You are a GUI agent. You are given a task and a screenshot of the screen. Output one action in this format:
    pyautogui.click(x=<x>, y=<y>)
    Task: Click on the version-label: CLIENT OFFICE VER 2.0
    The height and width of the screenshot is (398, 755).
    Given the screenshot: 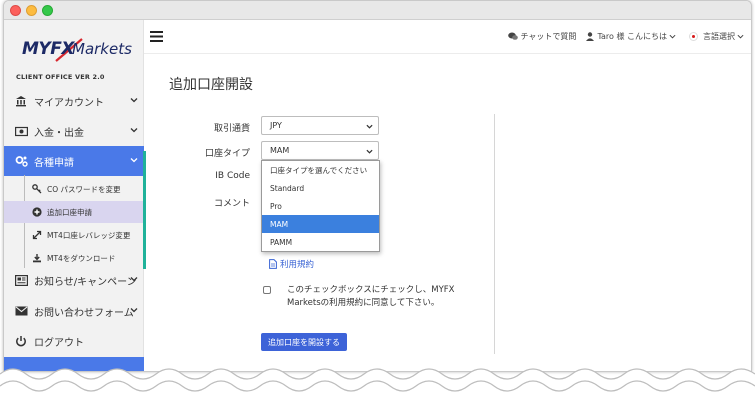 What is the action you would take?
    pyautogui.click(x=60, y=77)
    